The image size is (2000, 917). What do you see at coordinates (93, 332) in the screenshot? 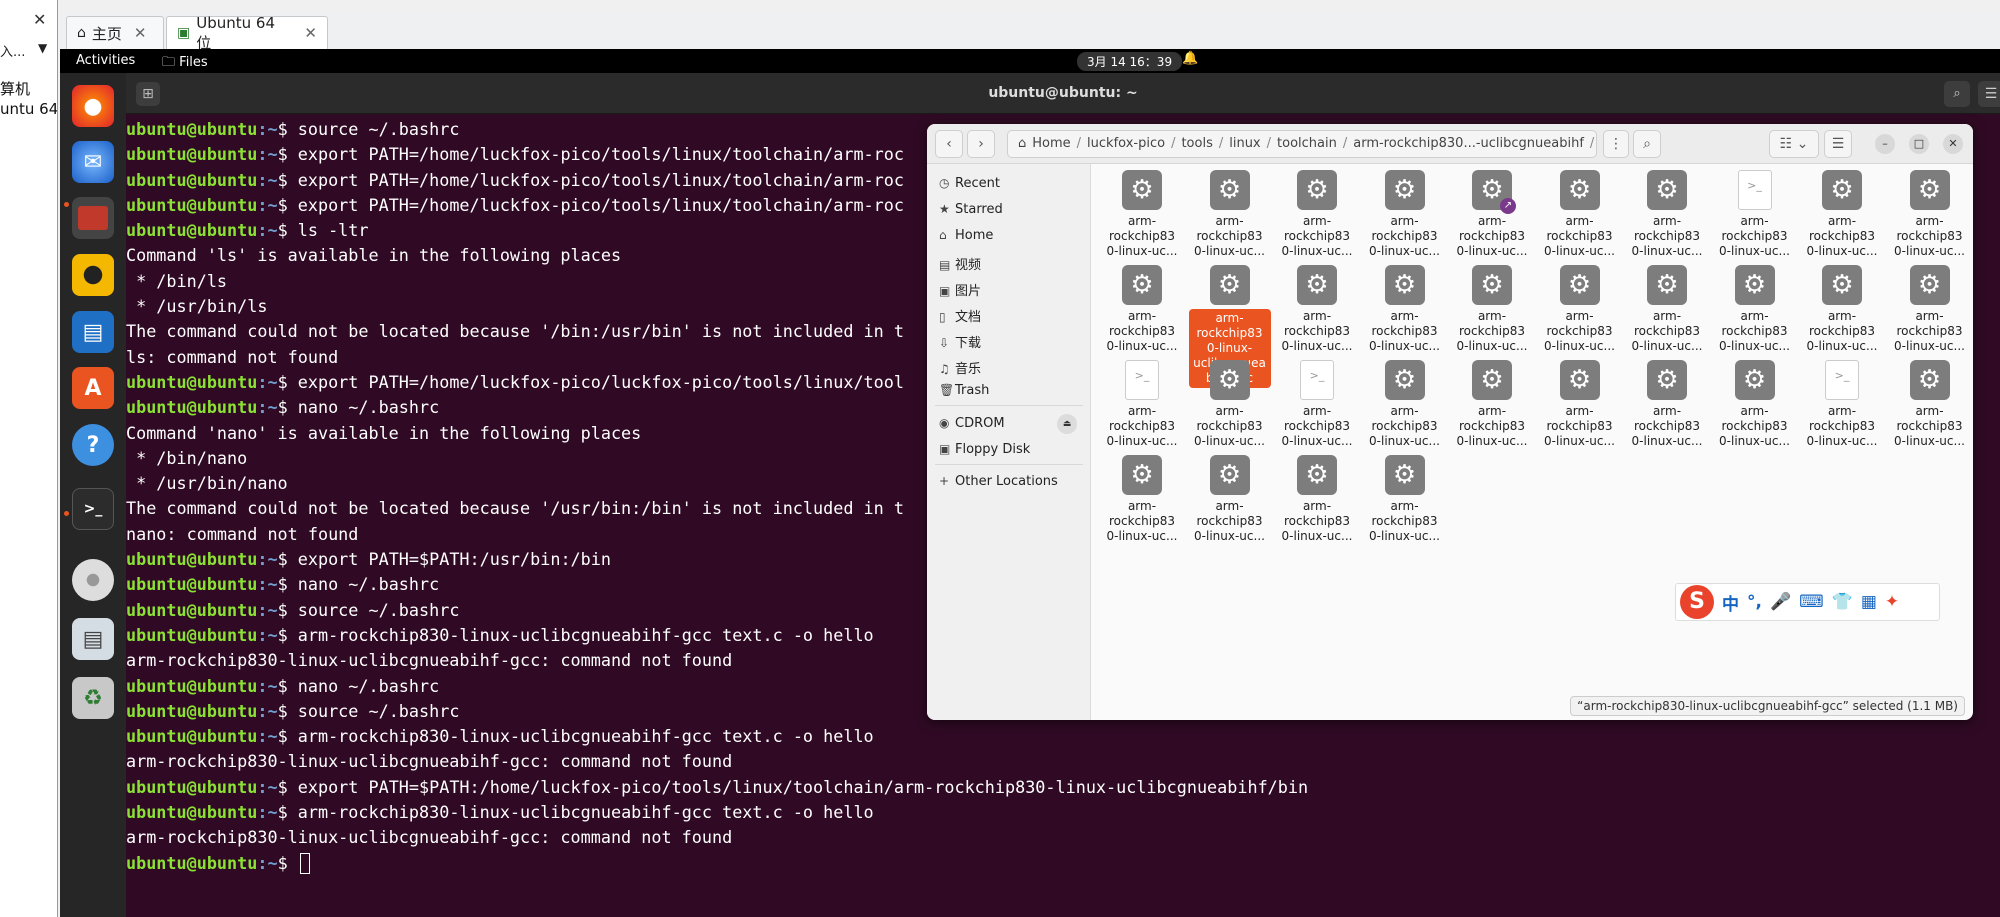
I see `writer-icon: ▤` at bounding box center [93, 332].